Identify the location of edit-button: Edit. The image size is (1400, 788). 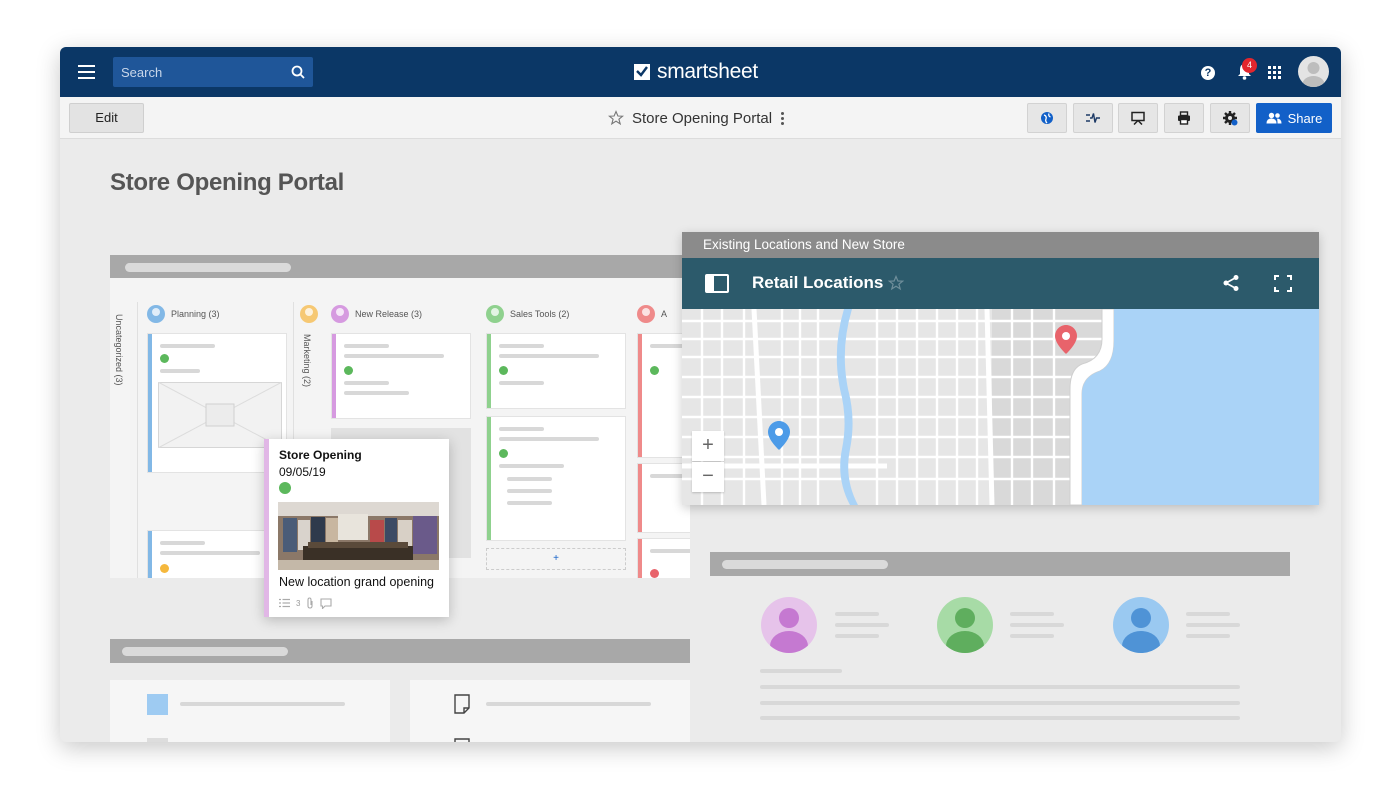
(106, 118).